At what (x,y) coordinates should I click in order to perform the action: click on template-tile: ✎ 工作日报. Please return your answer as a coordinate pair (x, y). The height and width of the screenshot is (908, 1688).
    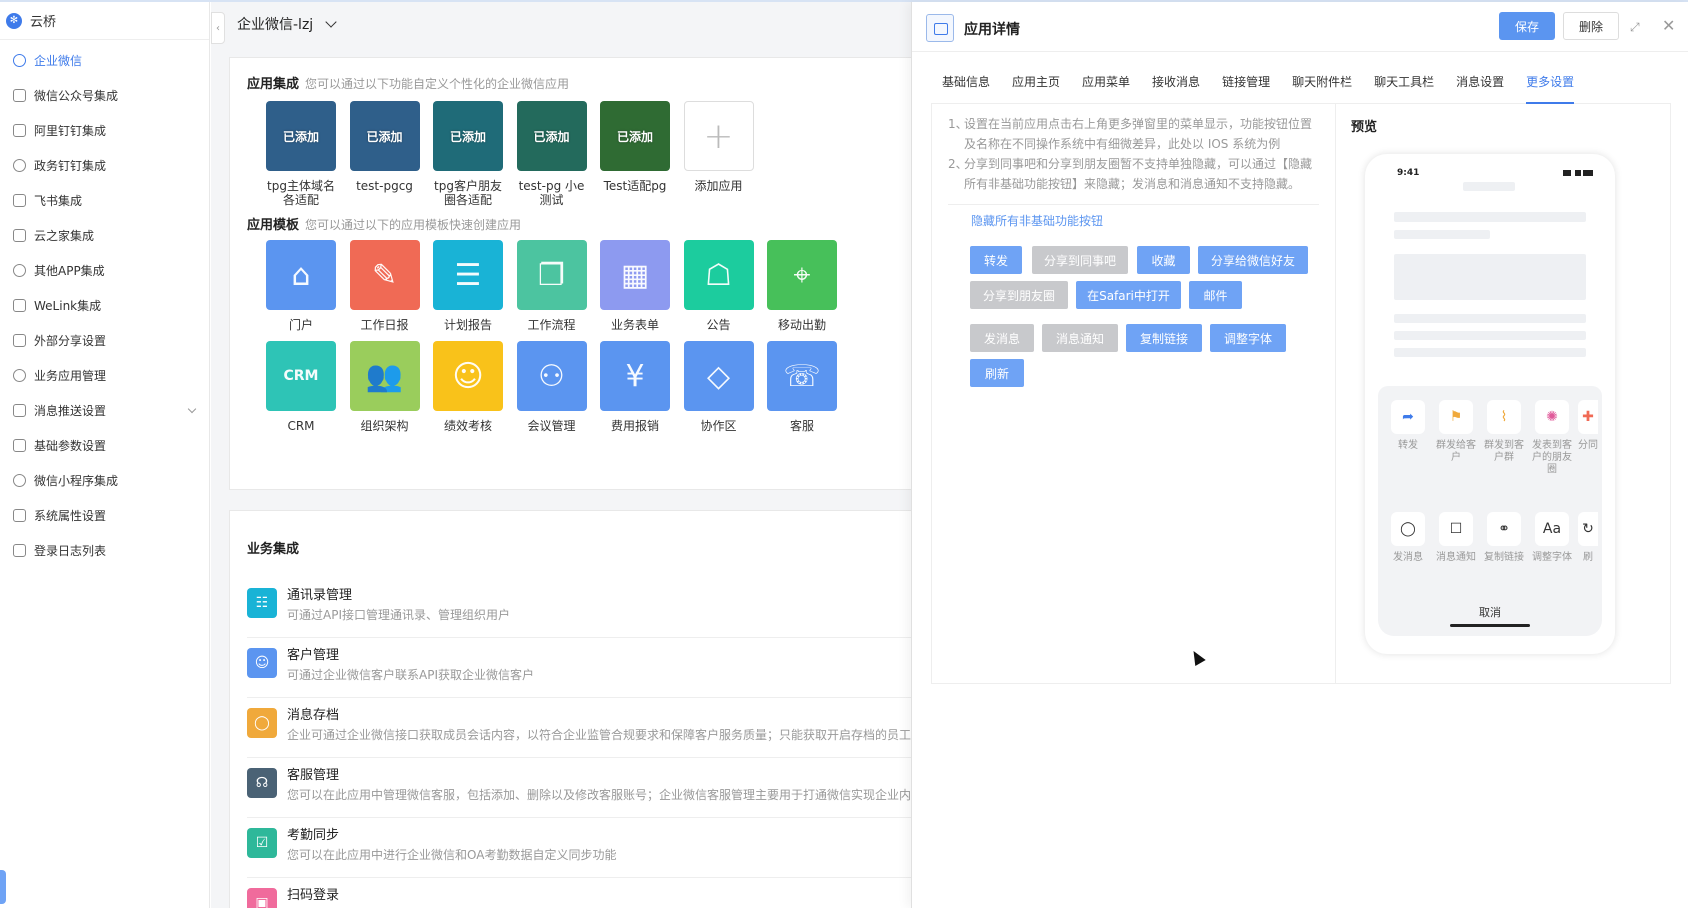
    Looking at the image, I should click on (384, 286).